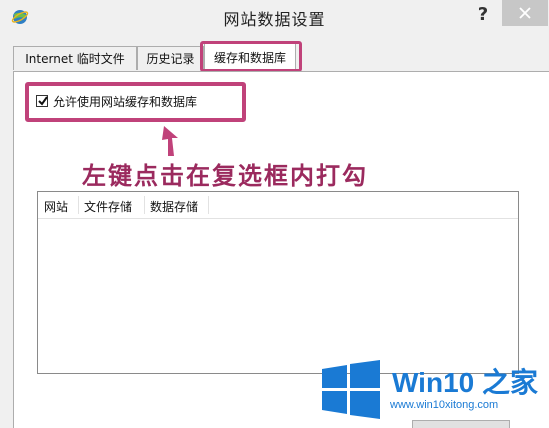 This screenshot has width=549, height=428. I want to click on close-icon, so click(525, 13).